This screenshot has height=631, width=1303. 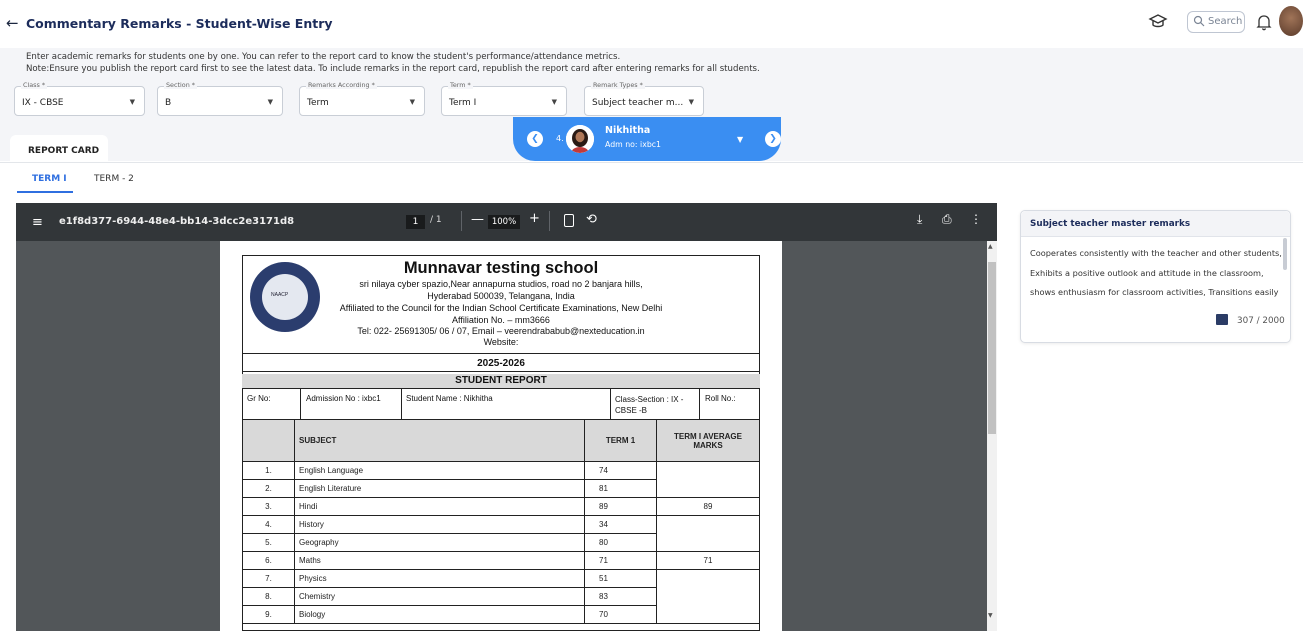 I want to click on row-subject: Maths, so click(x=439, y=560).